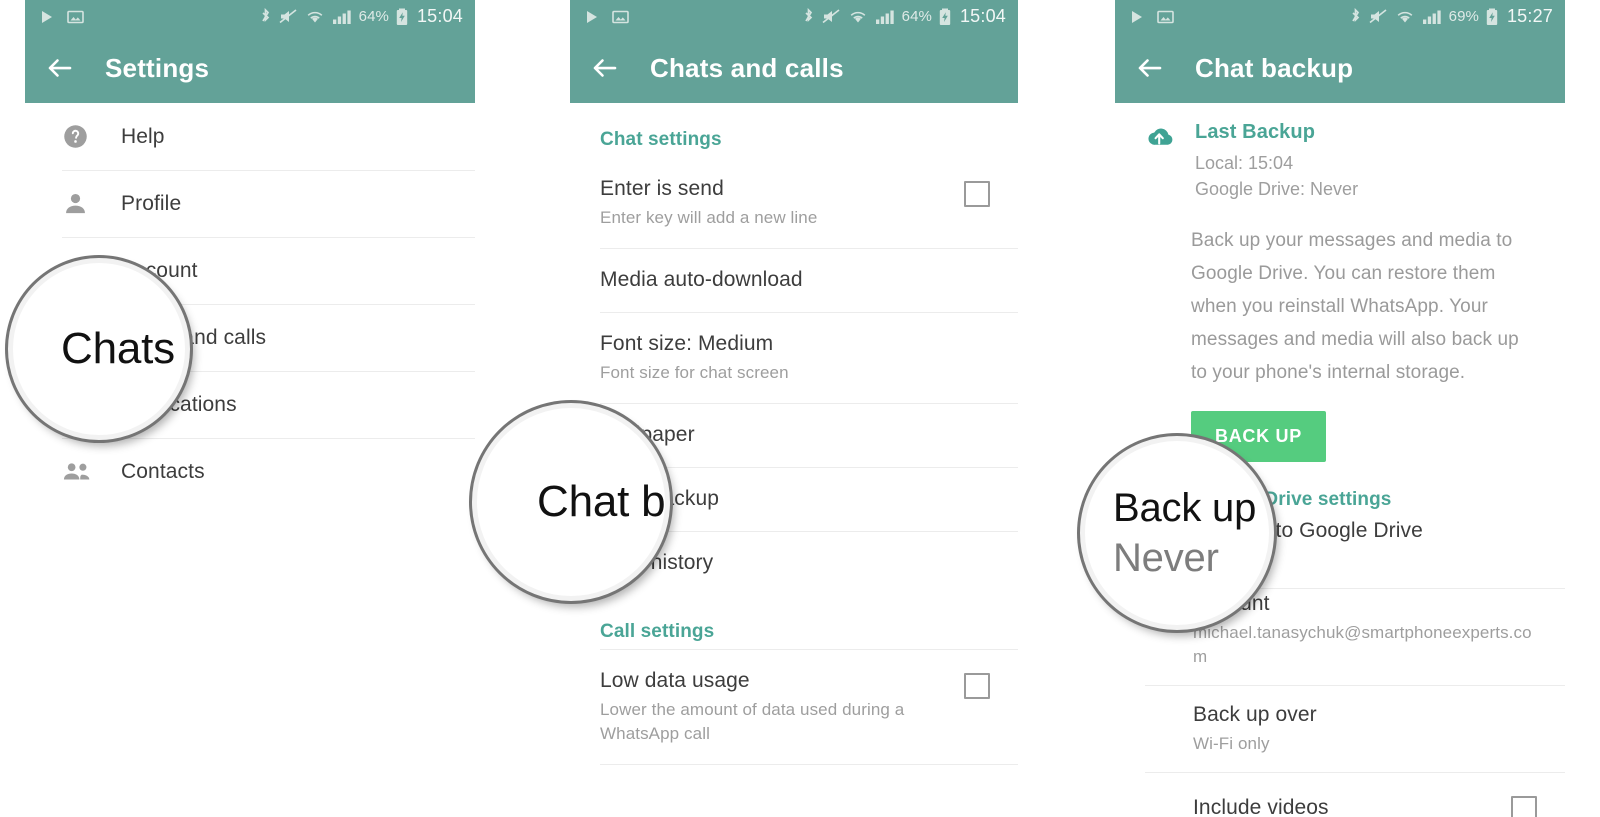  What do you see at coordinates (675, 680) in the screenshot?
I see `pref-title: Low data usage` at bounding box center [675, 680].